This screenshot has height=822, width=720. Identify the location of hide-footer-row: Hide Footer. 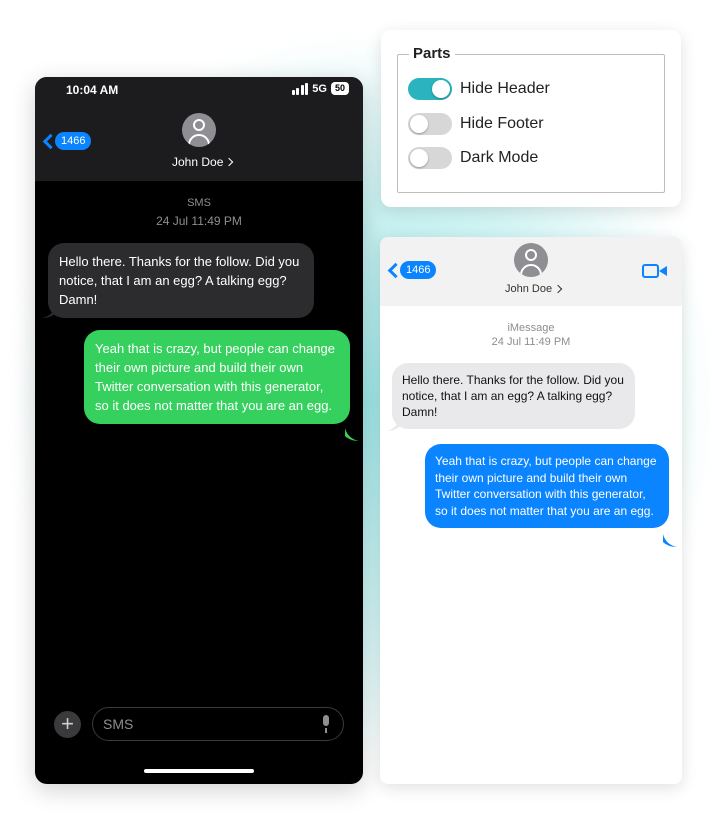
(476, 124).